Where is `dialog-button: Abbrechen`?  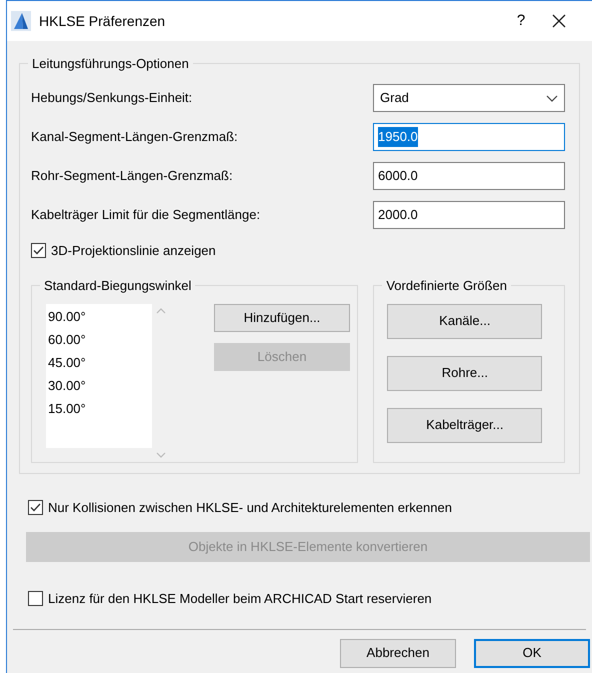
dialog-button: Abbrechen is located at coordinates (398, 653).